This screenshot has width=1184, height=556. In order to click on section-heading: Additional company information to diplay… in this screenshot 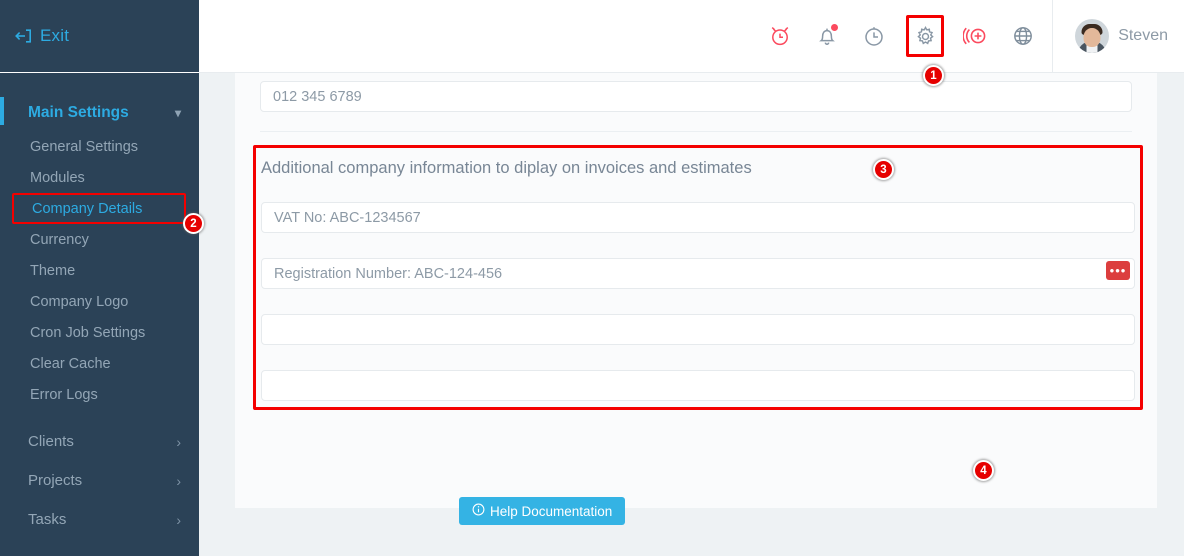, I will do `click(506, 168)`.